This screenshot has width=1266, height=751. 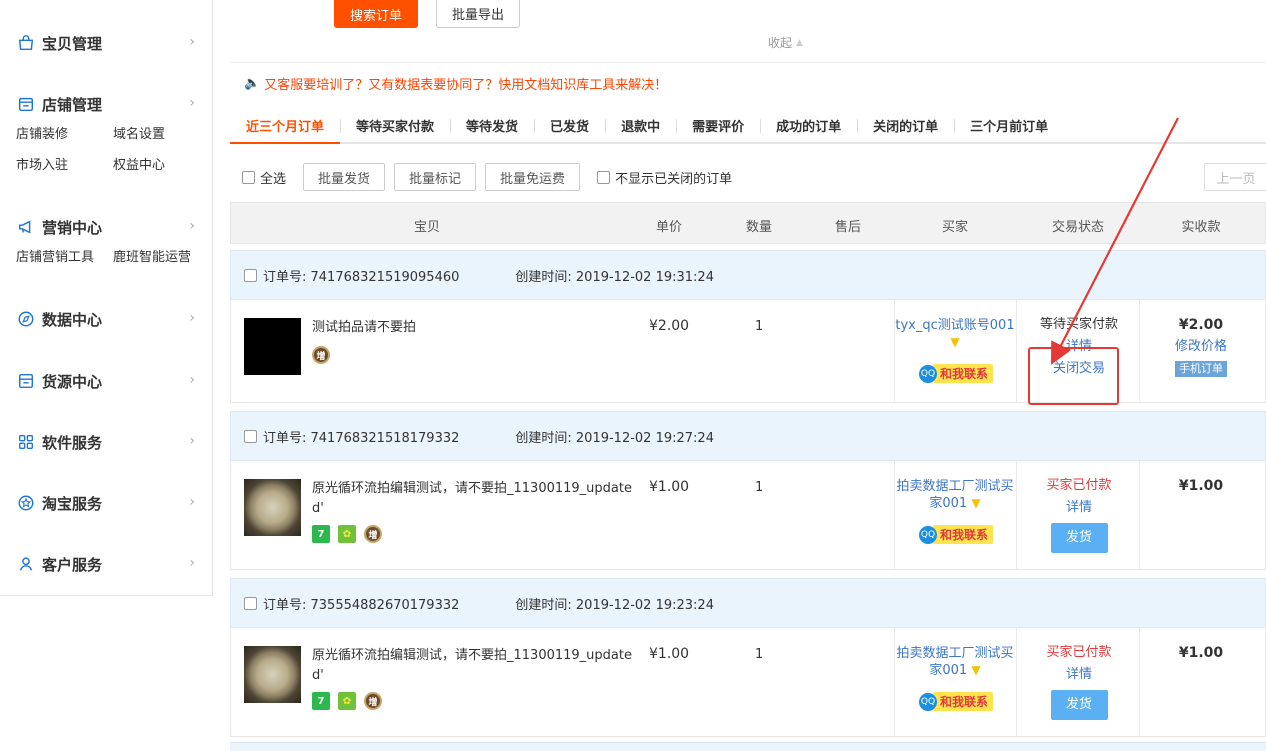 I want to click on seven-day-return-icon: 7, so click(x=321, y=534).